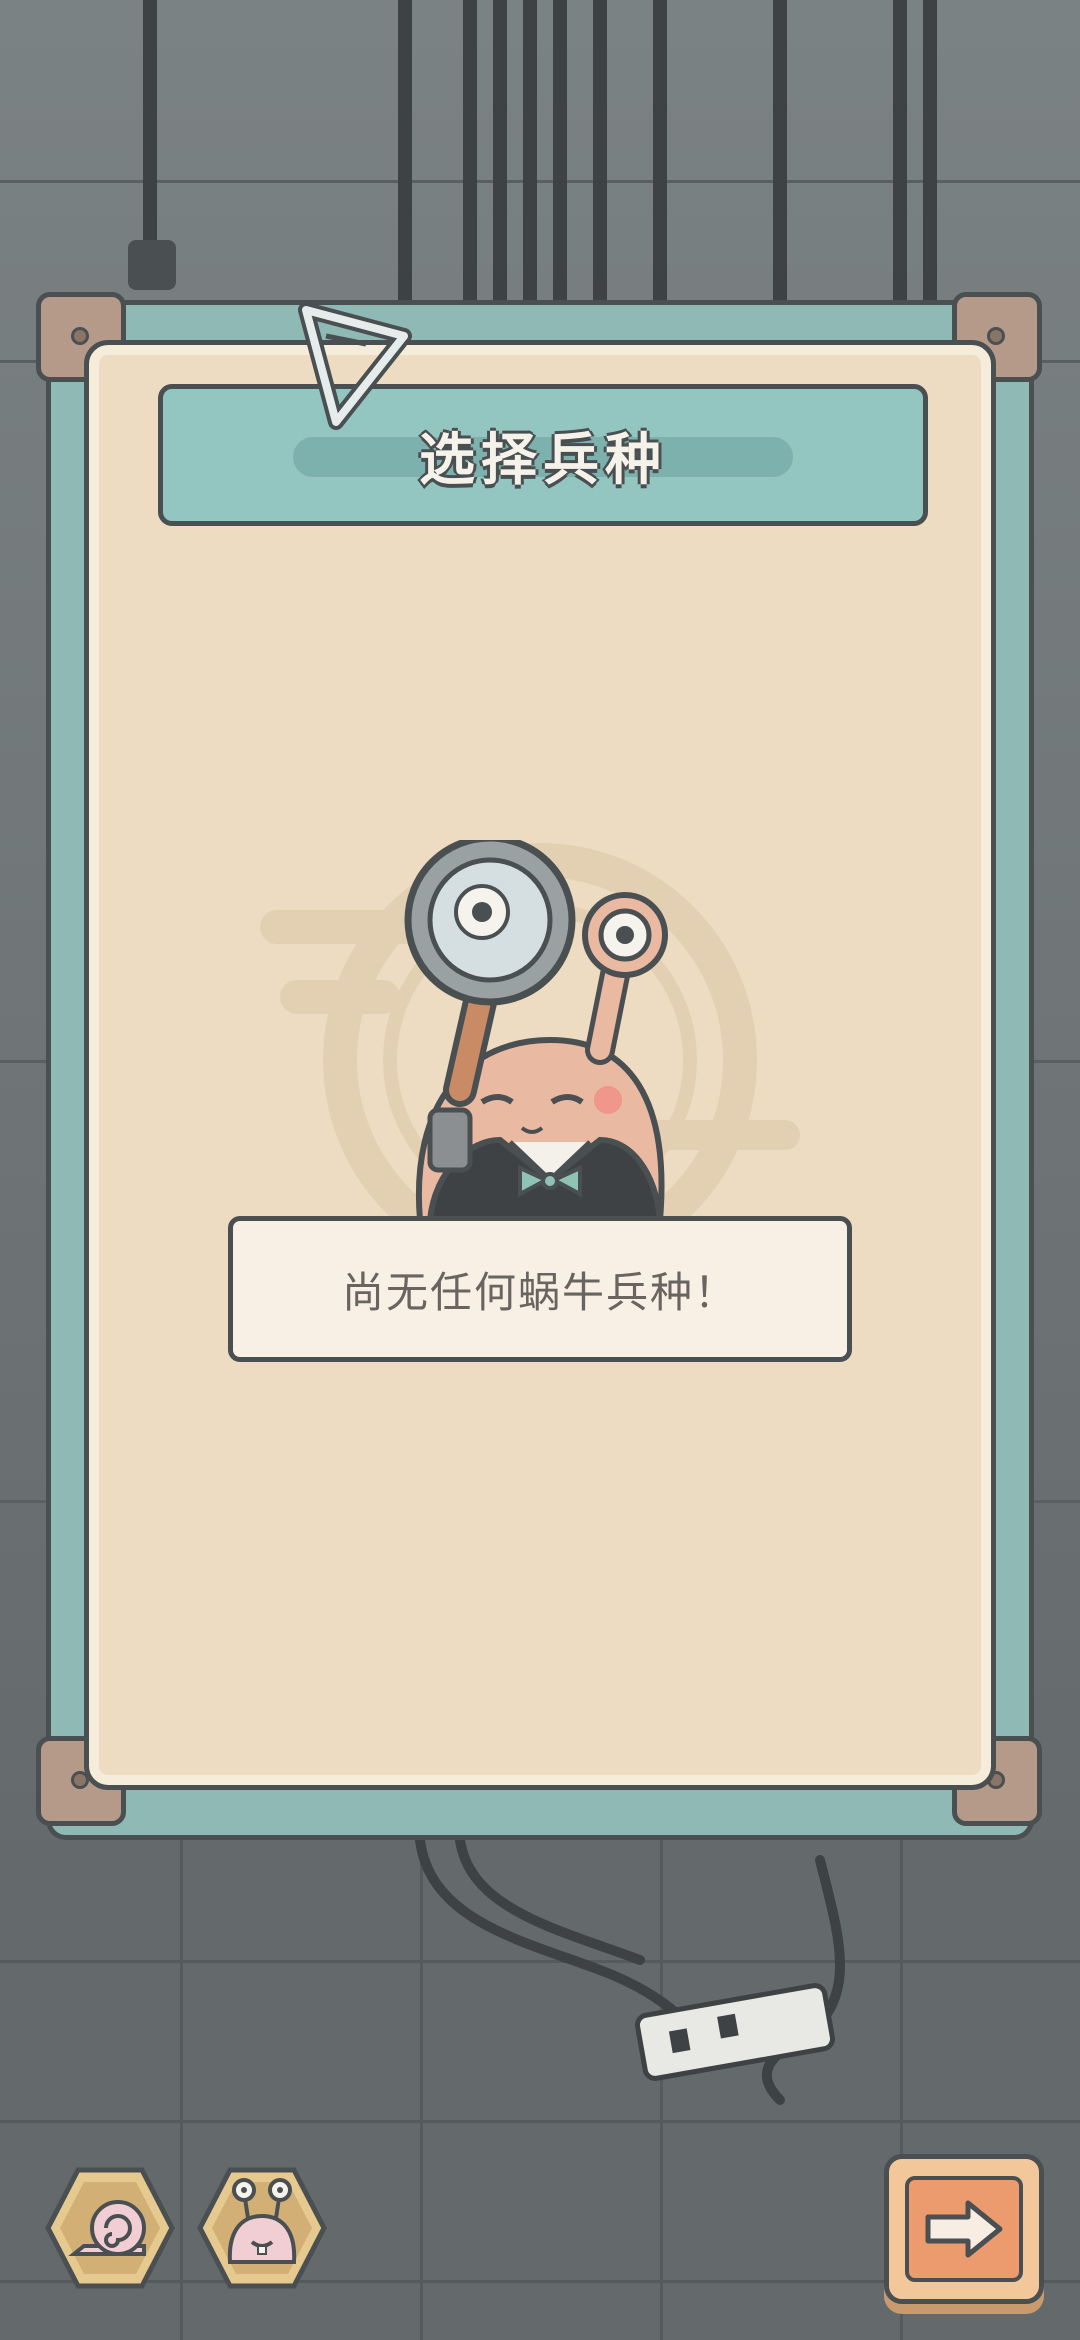  I want to click on panel-title-bar: 选择兵种, so click(543, 455).